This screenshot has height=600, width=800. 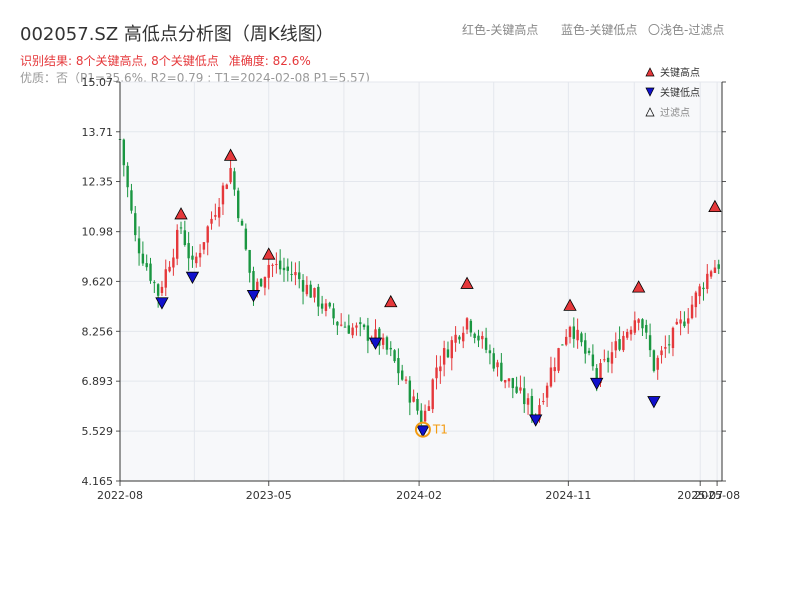 What do you see at coordinates (675, 112) in the screenshot?
I see `legend-label: 过滤点` at bounding box center [675, 112].